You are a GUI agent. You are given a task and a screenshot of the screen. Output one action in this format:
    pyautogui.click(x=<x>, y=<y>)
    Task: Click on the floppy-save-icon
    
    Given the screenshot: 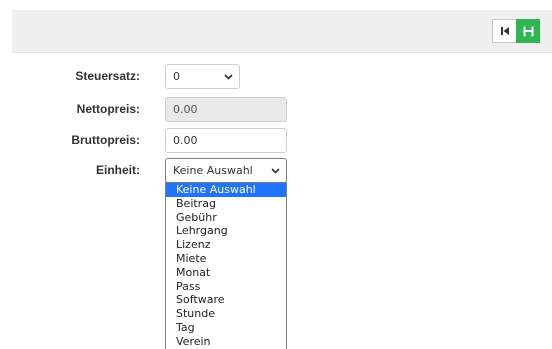 What is the action you would take?
    pyautogui.click(x=528, y=31)
    